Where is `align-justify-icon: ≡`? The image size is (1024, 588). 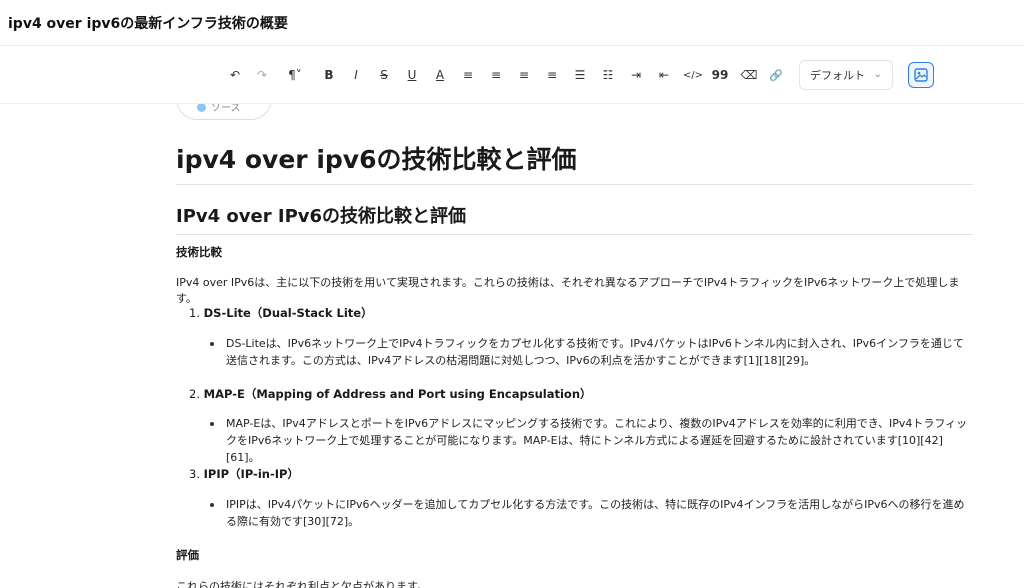
align-justify-icon: ≡ is located at coordinates (552, 75).